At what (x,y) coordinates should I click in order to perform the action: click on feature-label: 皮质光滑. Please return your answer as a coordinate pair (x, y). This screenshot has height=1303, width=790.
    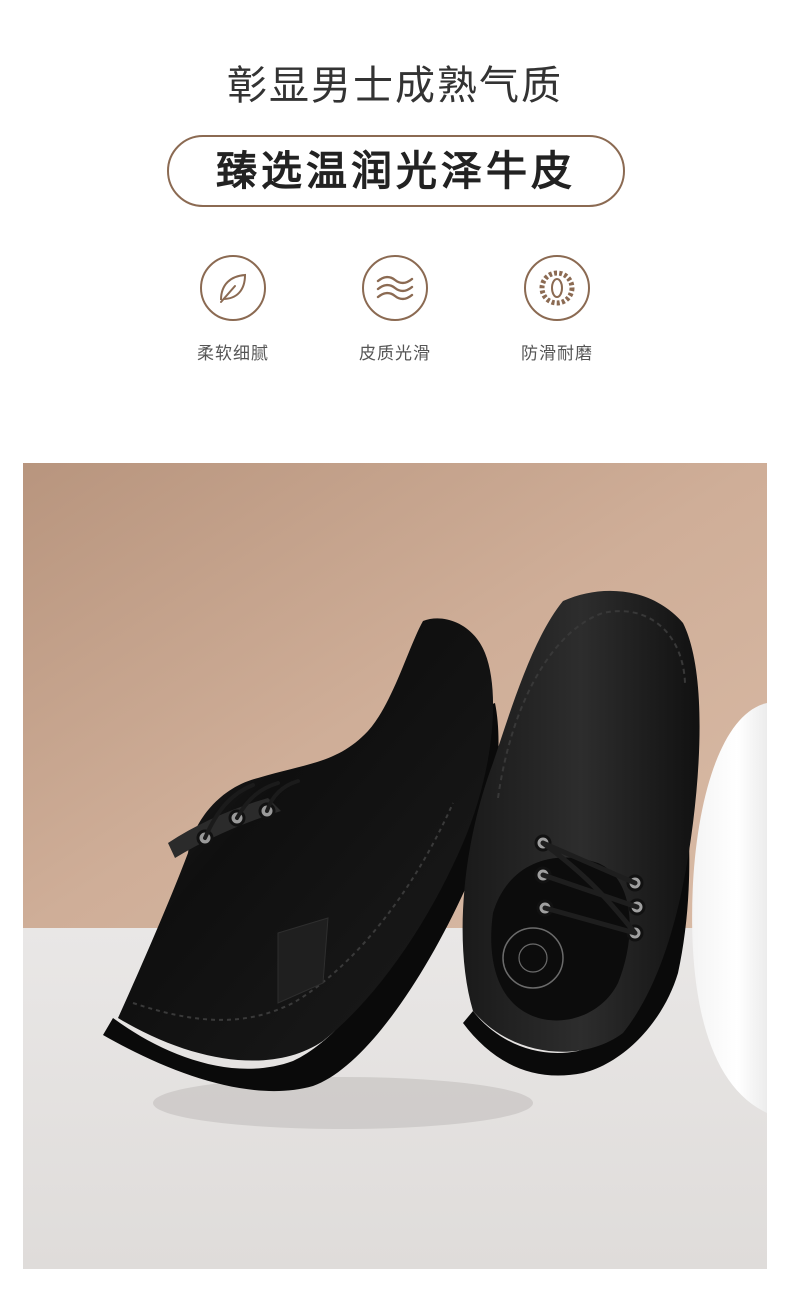
    Looking at the image, I should click on (395, 354).